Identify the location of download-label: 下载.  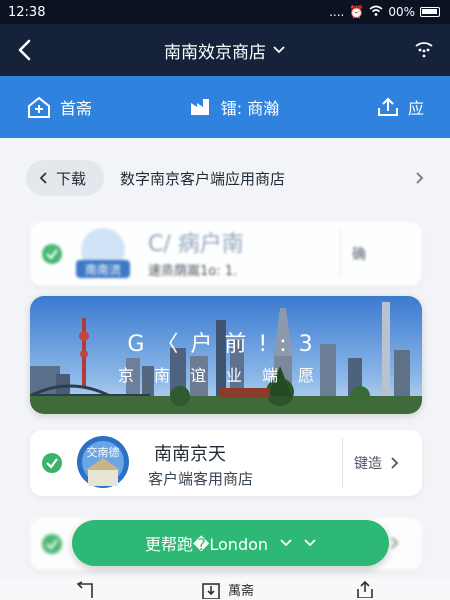
(71, 178).